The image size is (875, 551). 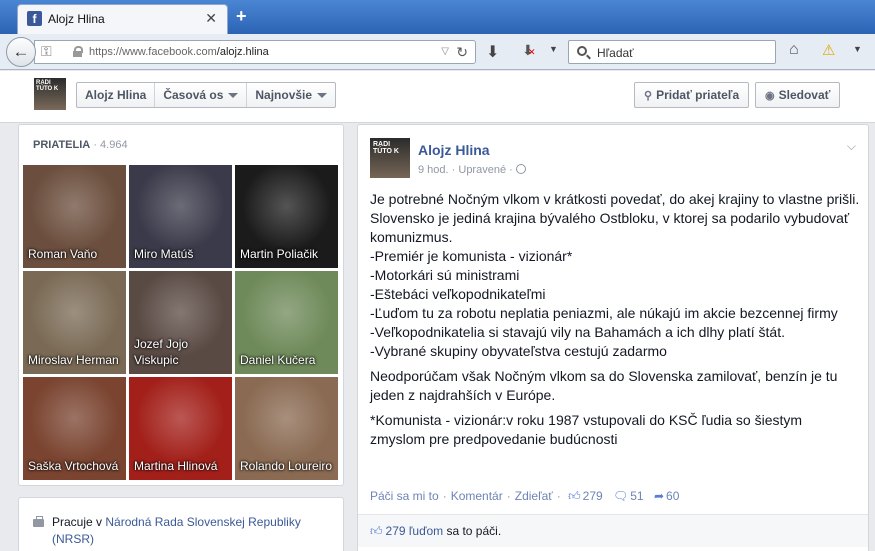 I want to click on friend-name: Daniel Kučera, so click(x=287, y=360).